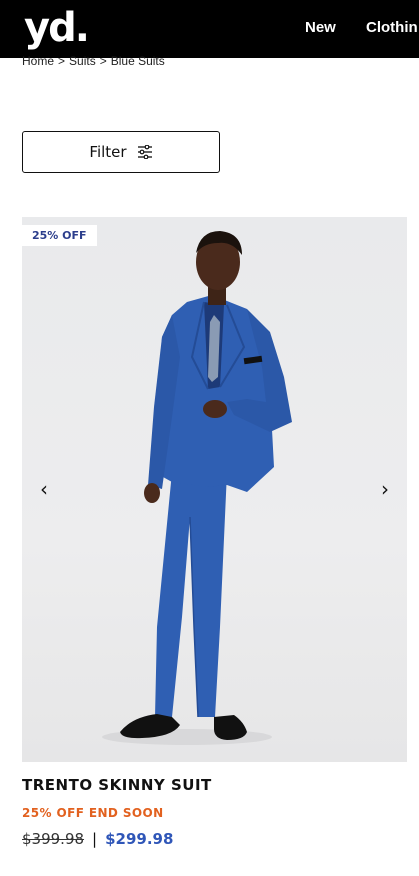  I want to click on product-title: TRENTO SKINNY SUIT, so click(117, 785).